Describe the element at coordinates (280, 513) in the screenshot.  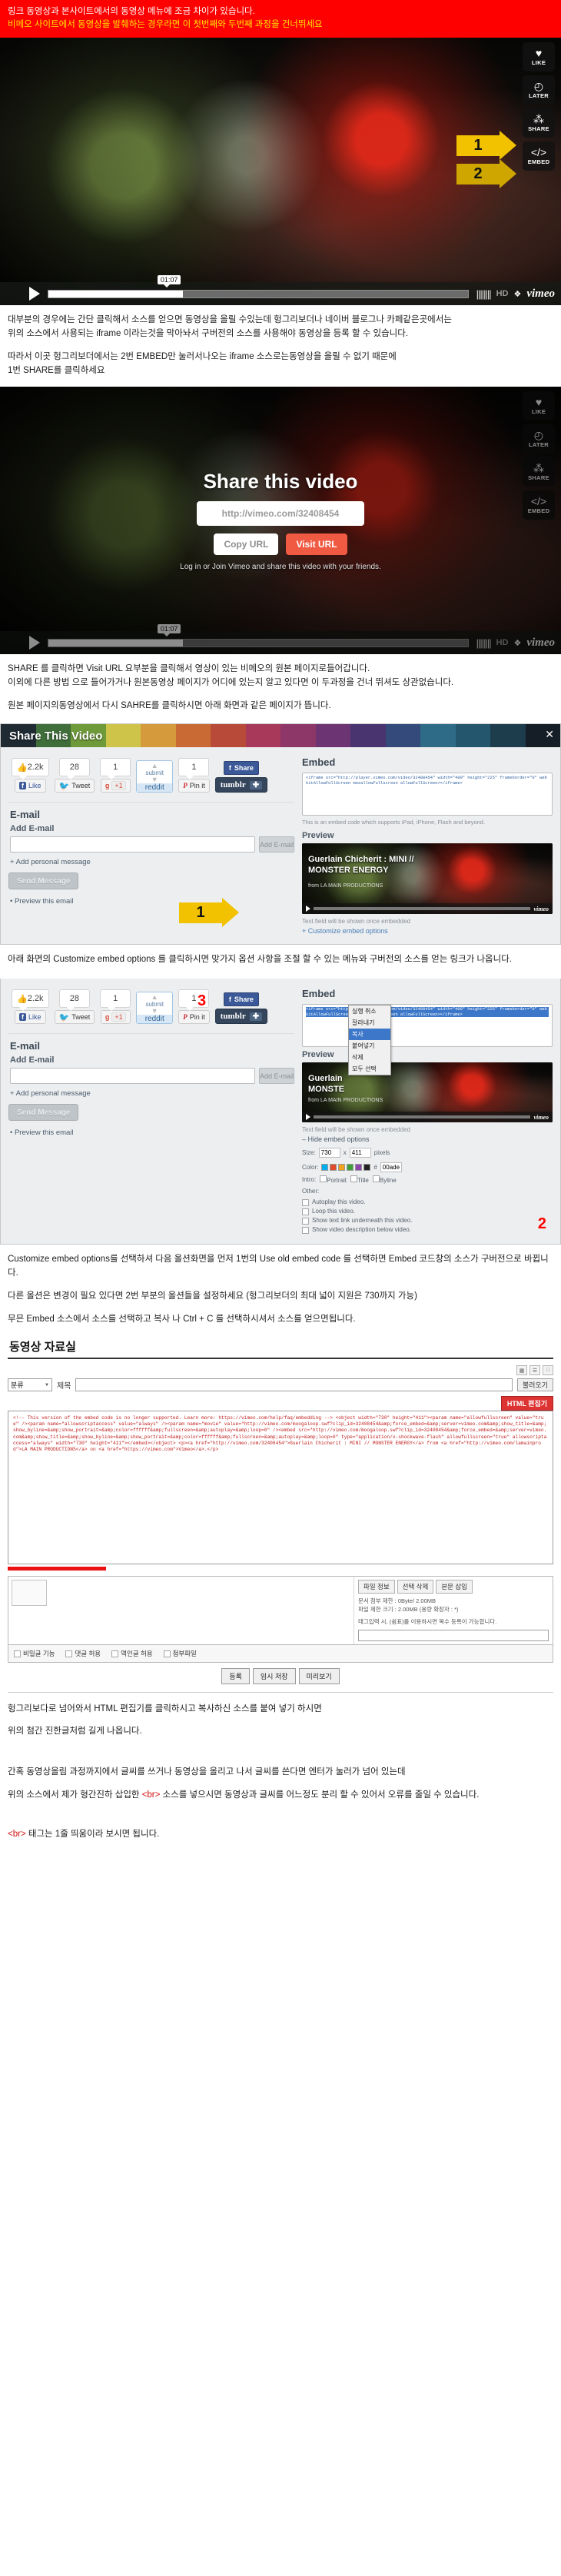
I see `share-url-field: http://vimeo.com/32408454` at that location.